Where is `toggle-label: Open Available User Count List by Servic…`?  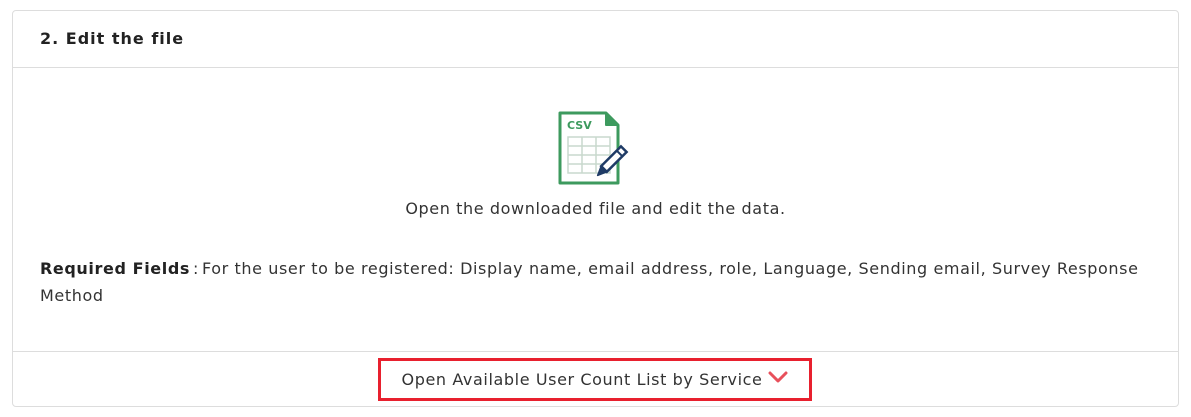
toggle-label: Open Available User Count List by Servic… is located at coordinates (582, 379).